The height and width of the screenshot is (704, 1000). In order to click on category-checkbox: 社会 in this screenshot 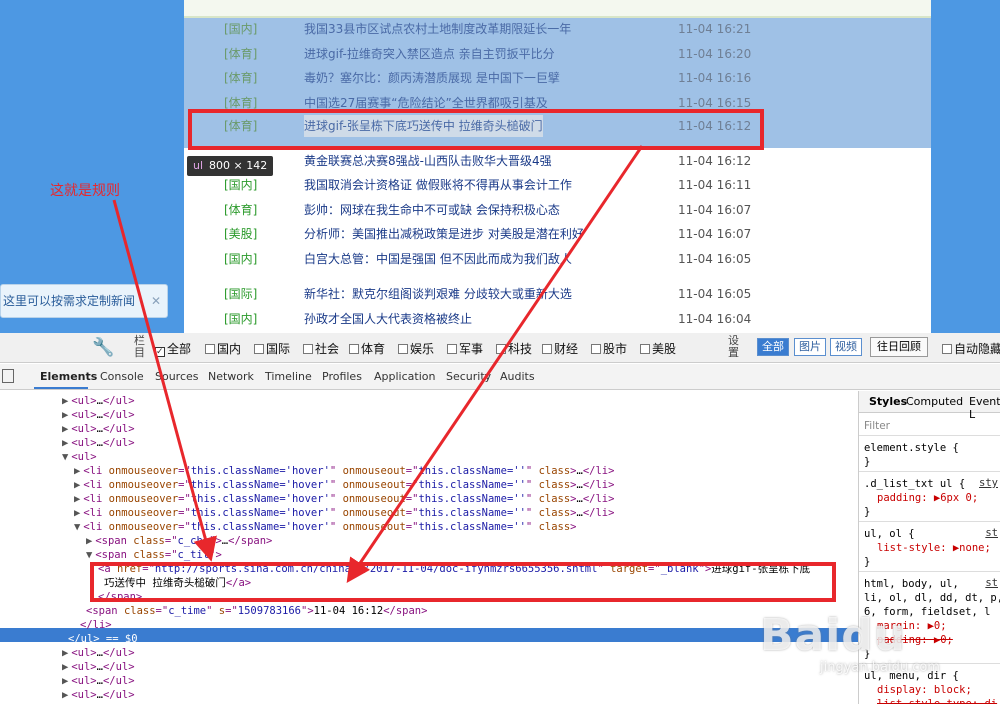, I will do `click(321, 348)`.